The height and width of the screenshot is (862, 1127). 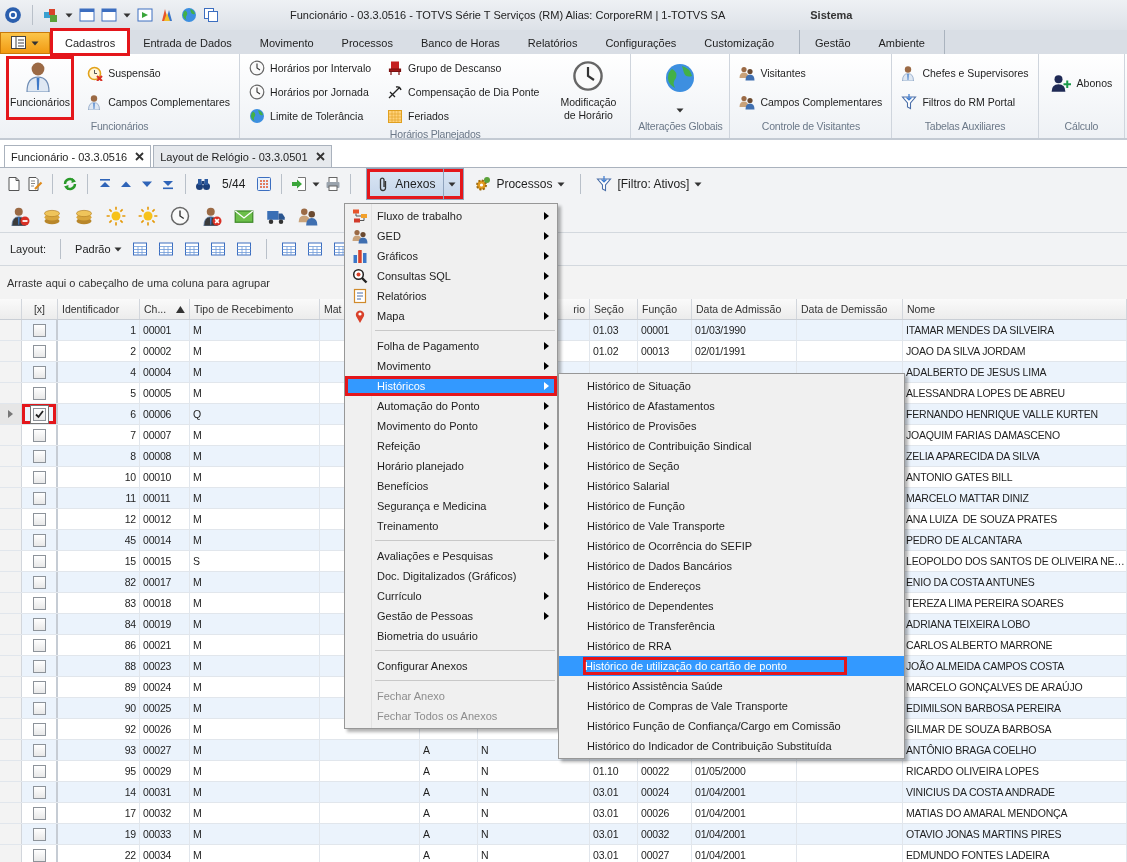 I want to click on menu-item: Gestão de Pessoas, so click(x=451, y=616).